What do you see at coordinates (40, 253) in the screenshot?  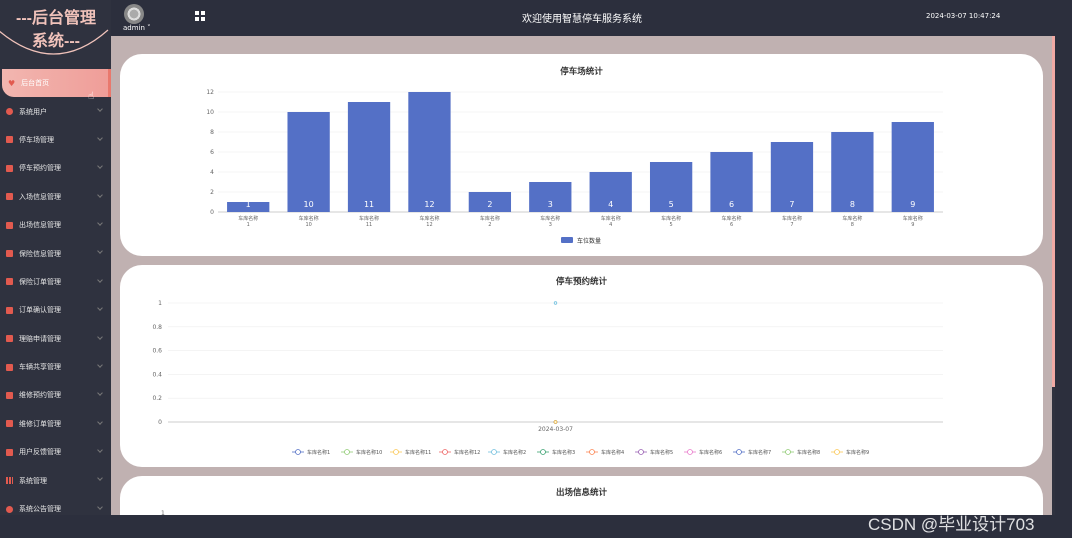 I see `sidebar-item-label: 保险信息管理` at bounding box center [40, 253].